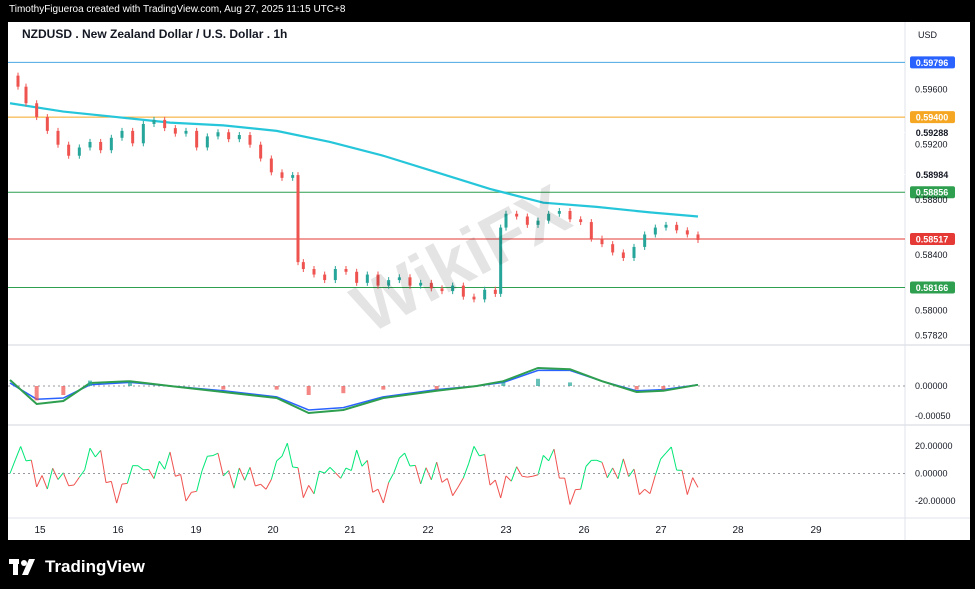 Image resolution: width=975 pixels, height=589 pixels. What do you see at coordinates (931, 386) in the screenshot?
I see `macd-tick: 0.00000` at bounding box center [931, 386].